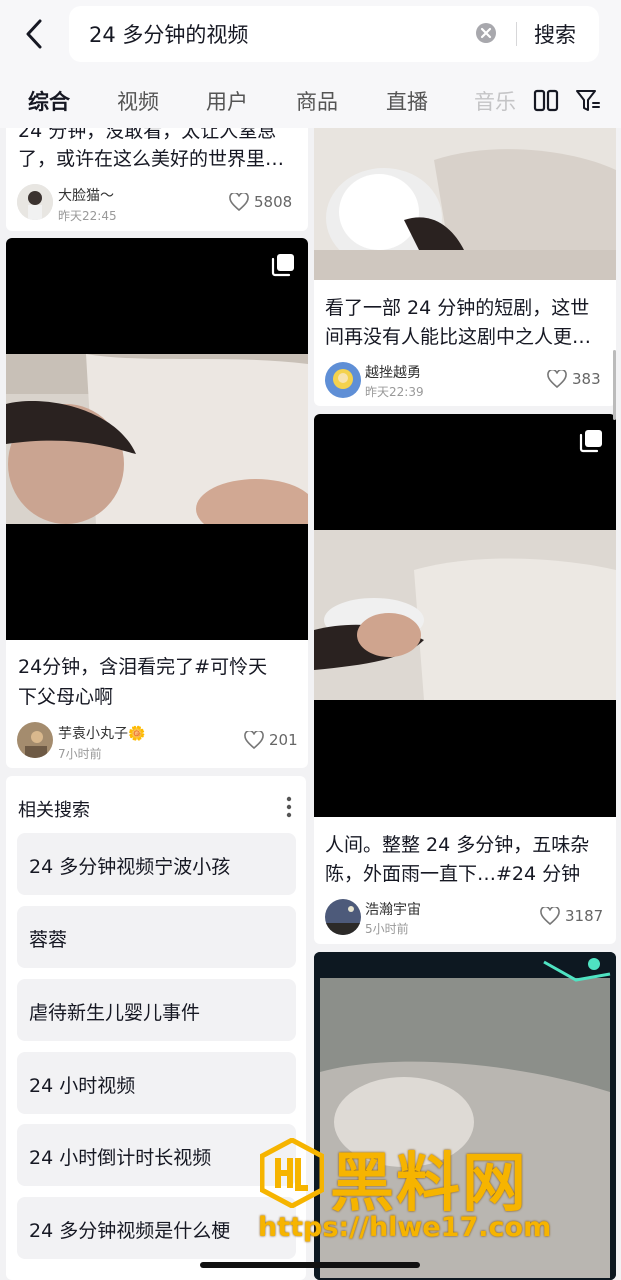 Image resolution: width=621 pixels, height=1280 pixels. What do you see at coordinates (310, 64) in the screenshot?
I see `top-bar: 24 多分钟的视频 搜索 综合 视频 用户 商品 直播 音乐` at bounding box center [310, 64].